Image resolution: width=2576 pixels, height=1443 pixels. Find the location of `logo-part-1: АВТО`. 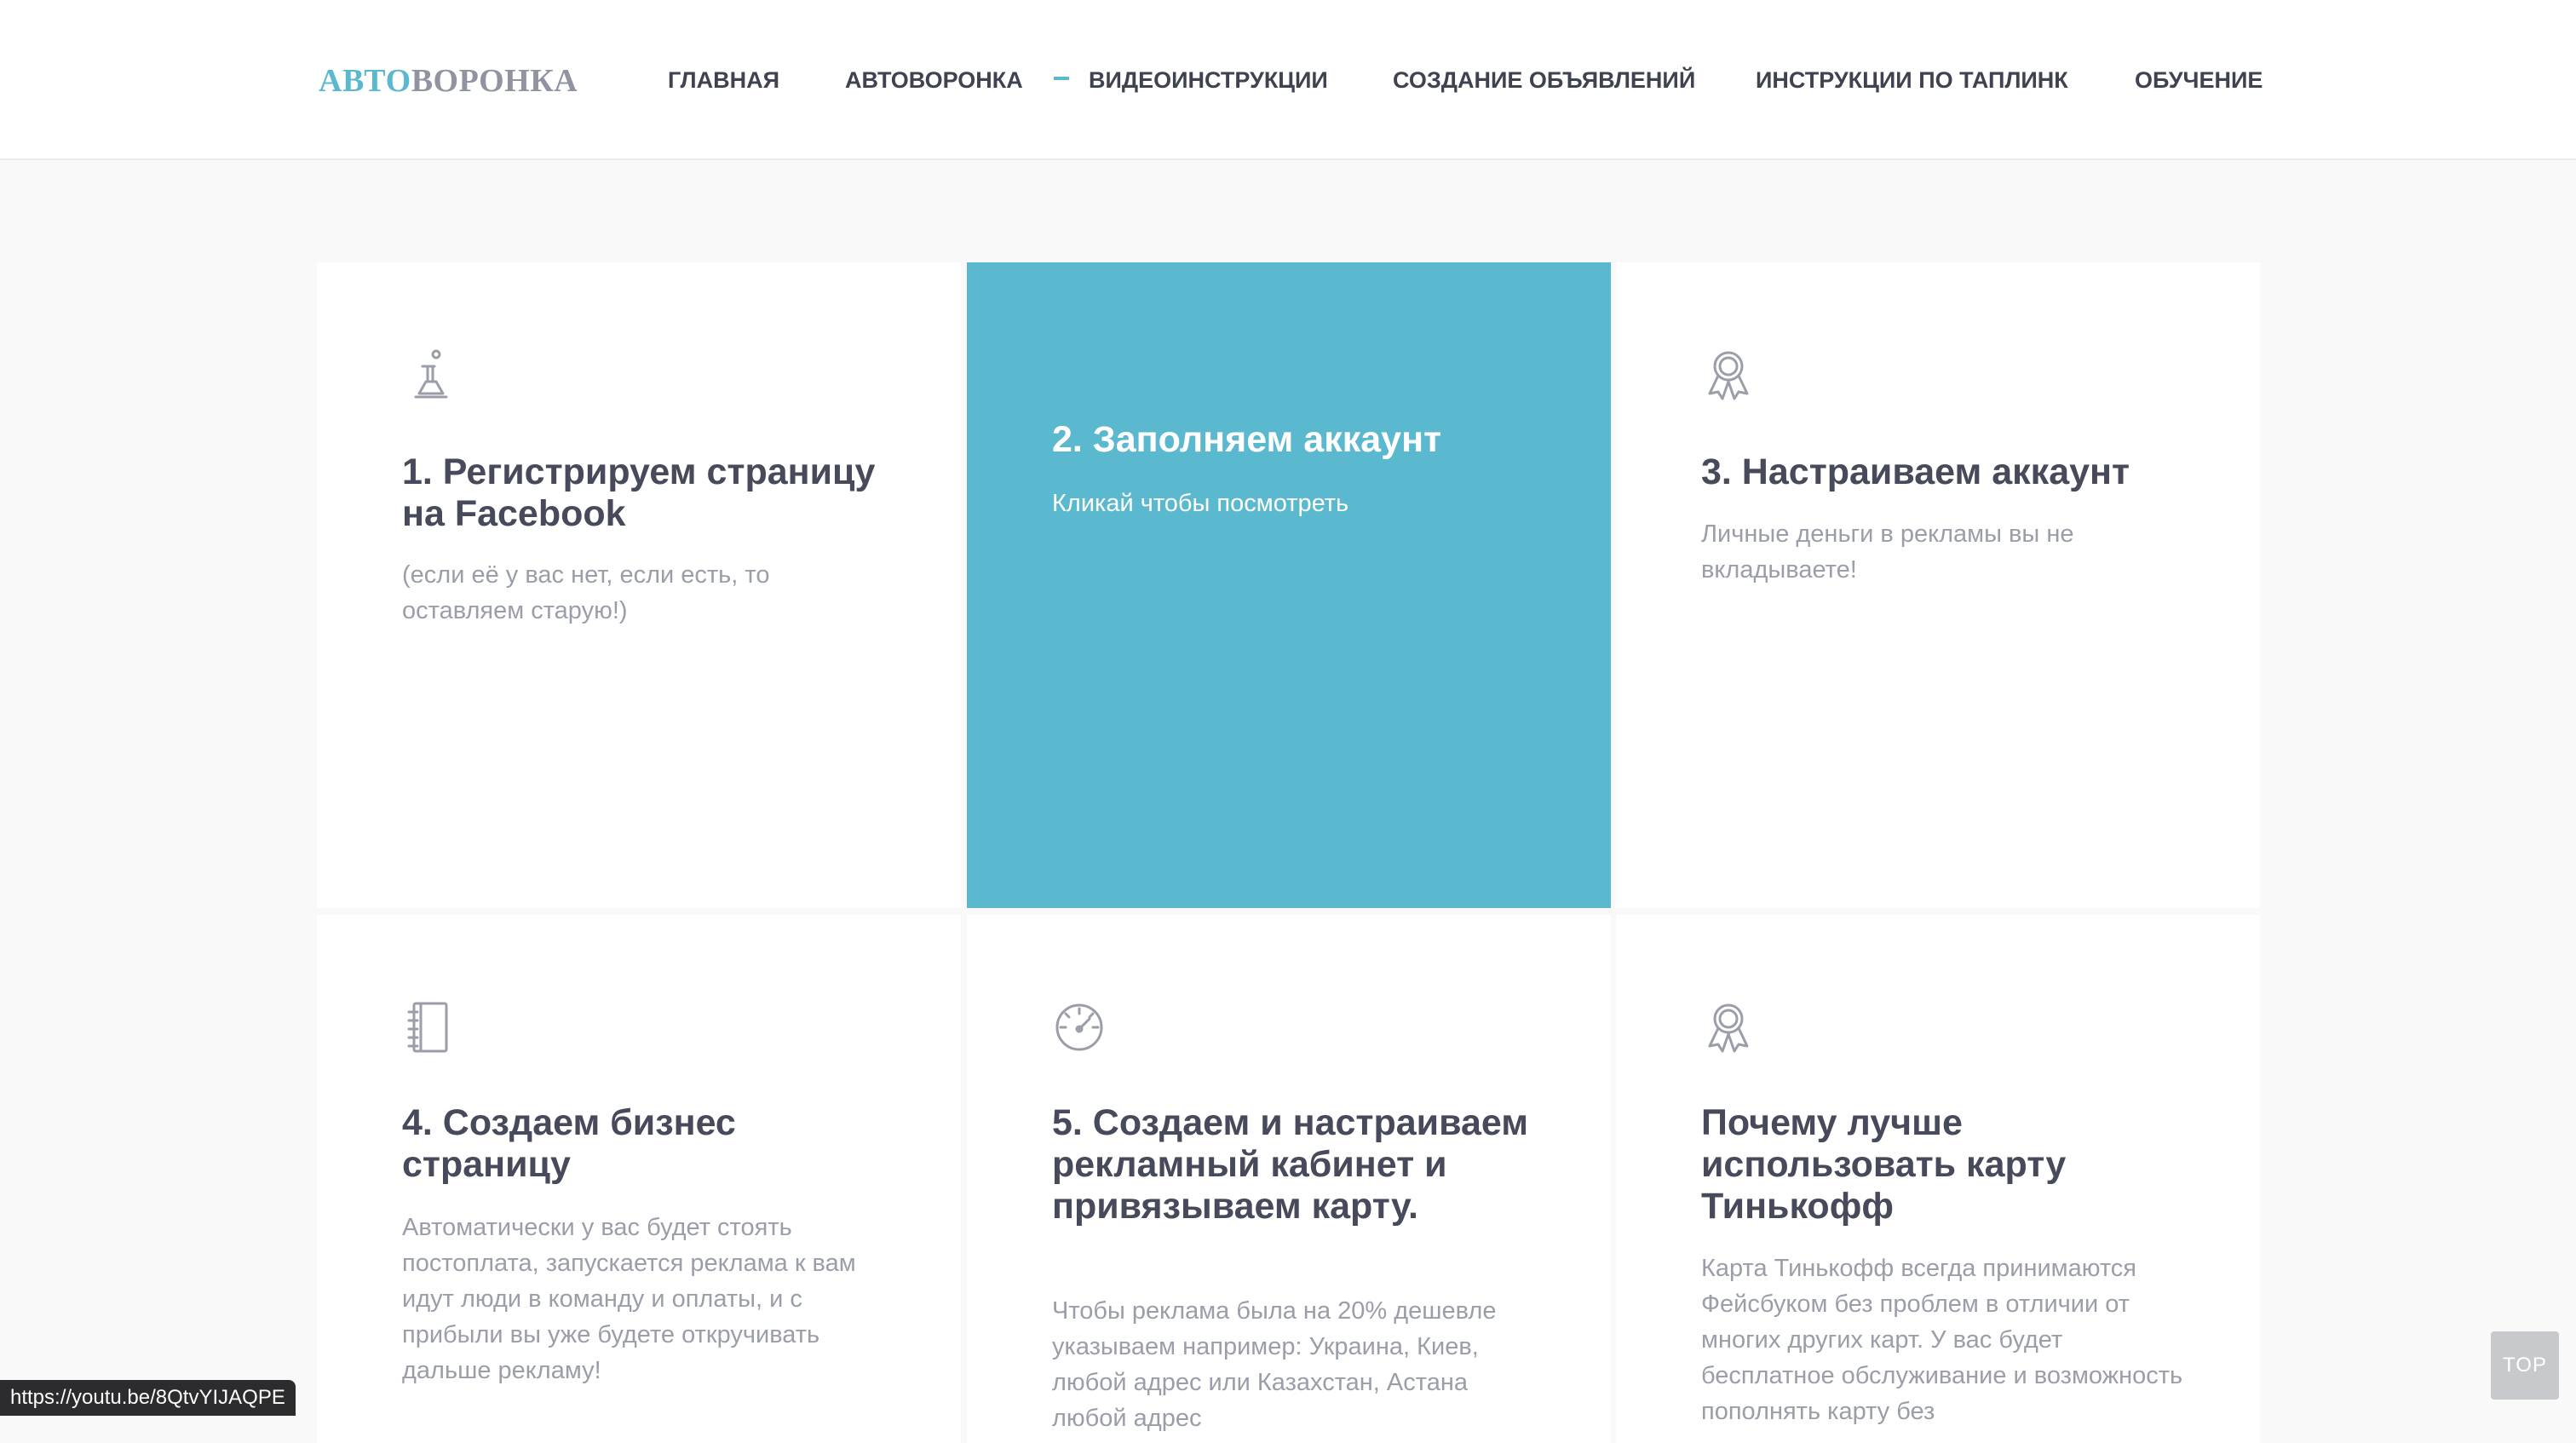

logo-part-1: АВТО is located at coordinates (365, 81).